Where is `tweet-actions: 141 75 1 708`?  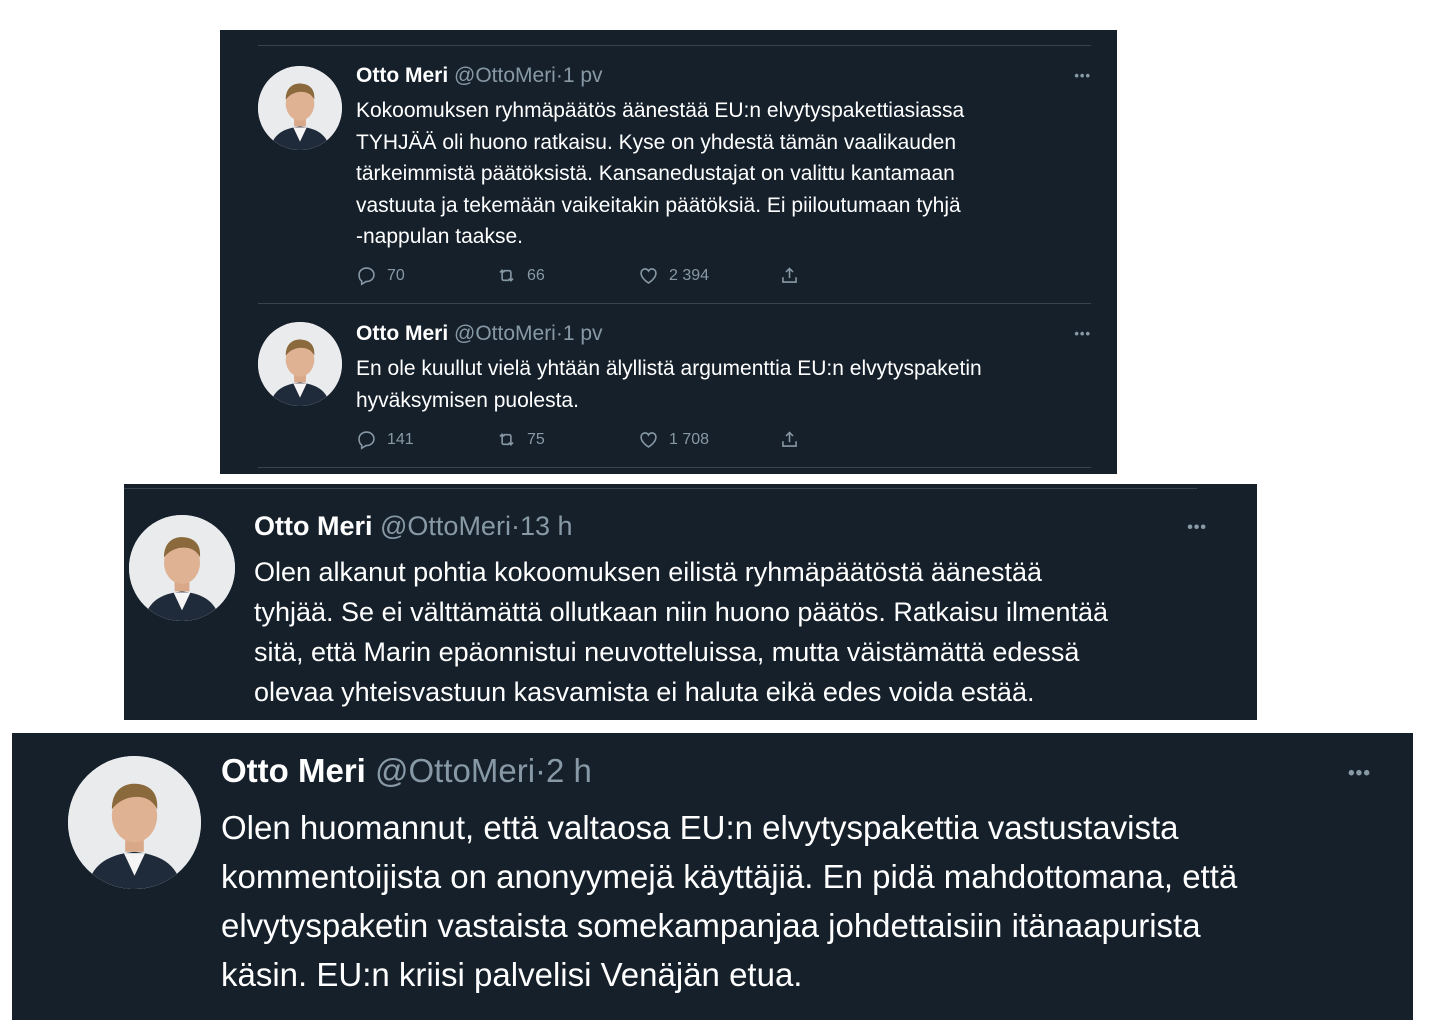
tweet-actions: 141 75 1 708 is located at coordinates (656, 440).